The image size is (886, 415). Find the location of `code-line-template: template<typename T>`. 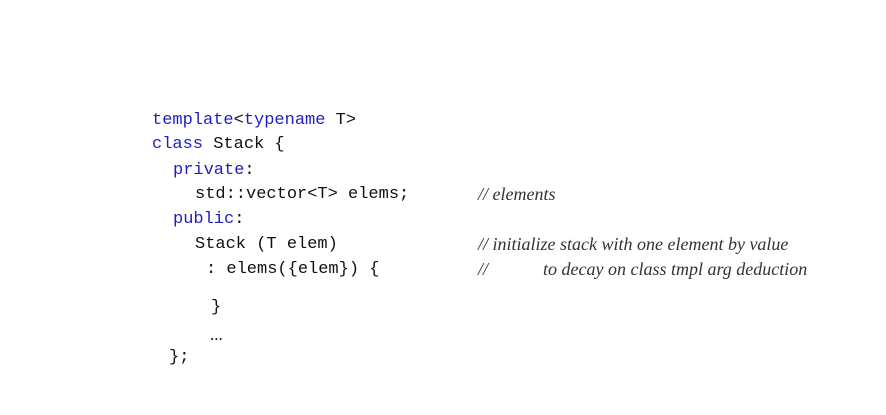

code-line-template: template<typename T> is located at coordinates (254, 121).